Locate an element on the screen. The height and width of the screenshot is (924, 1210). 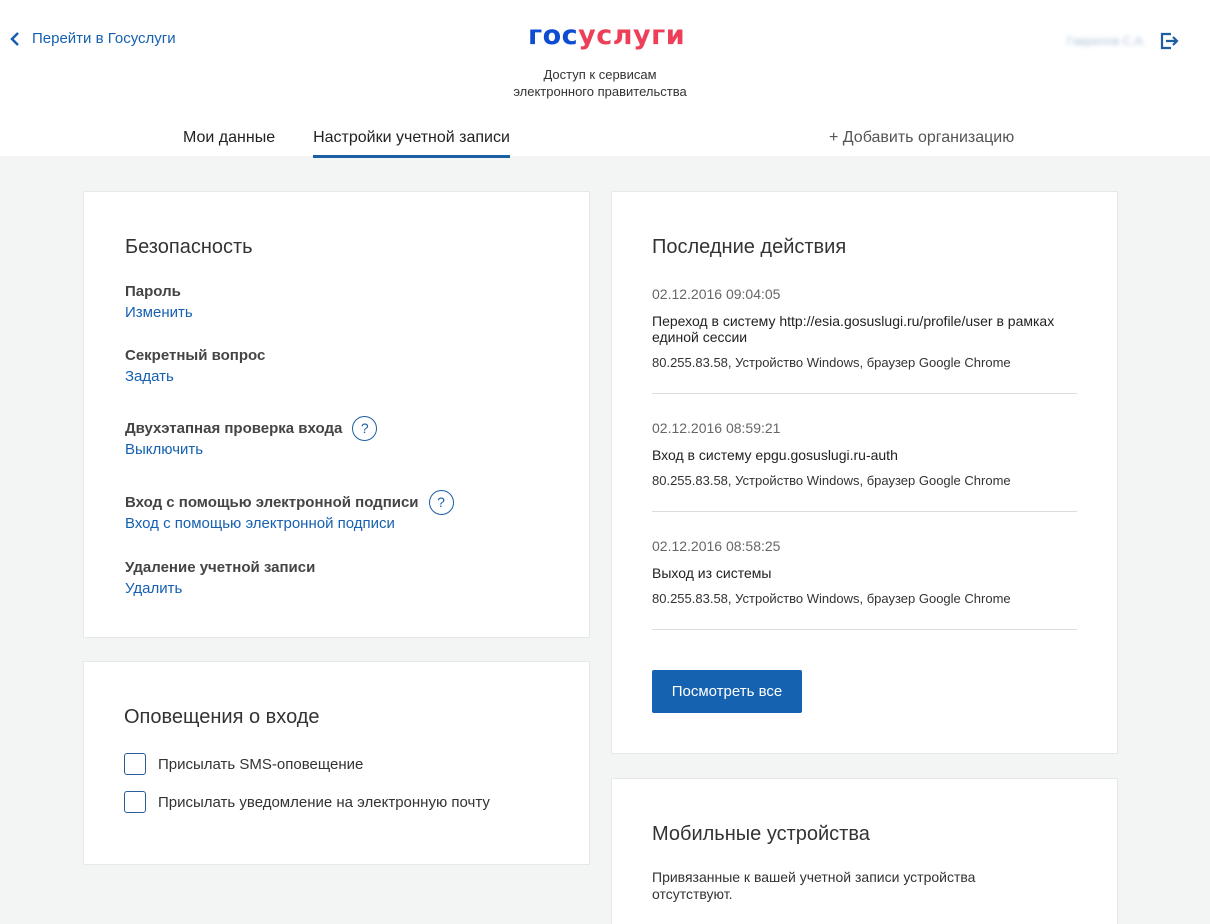
password-label: Пароль is located at coordinates (153, 291).